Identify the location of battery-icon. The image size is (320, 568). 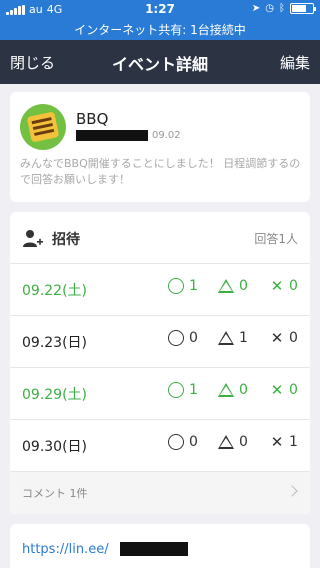
(303, 8).